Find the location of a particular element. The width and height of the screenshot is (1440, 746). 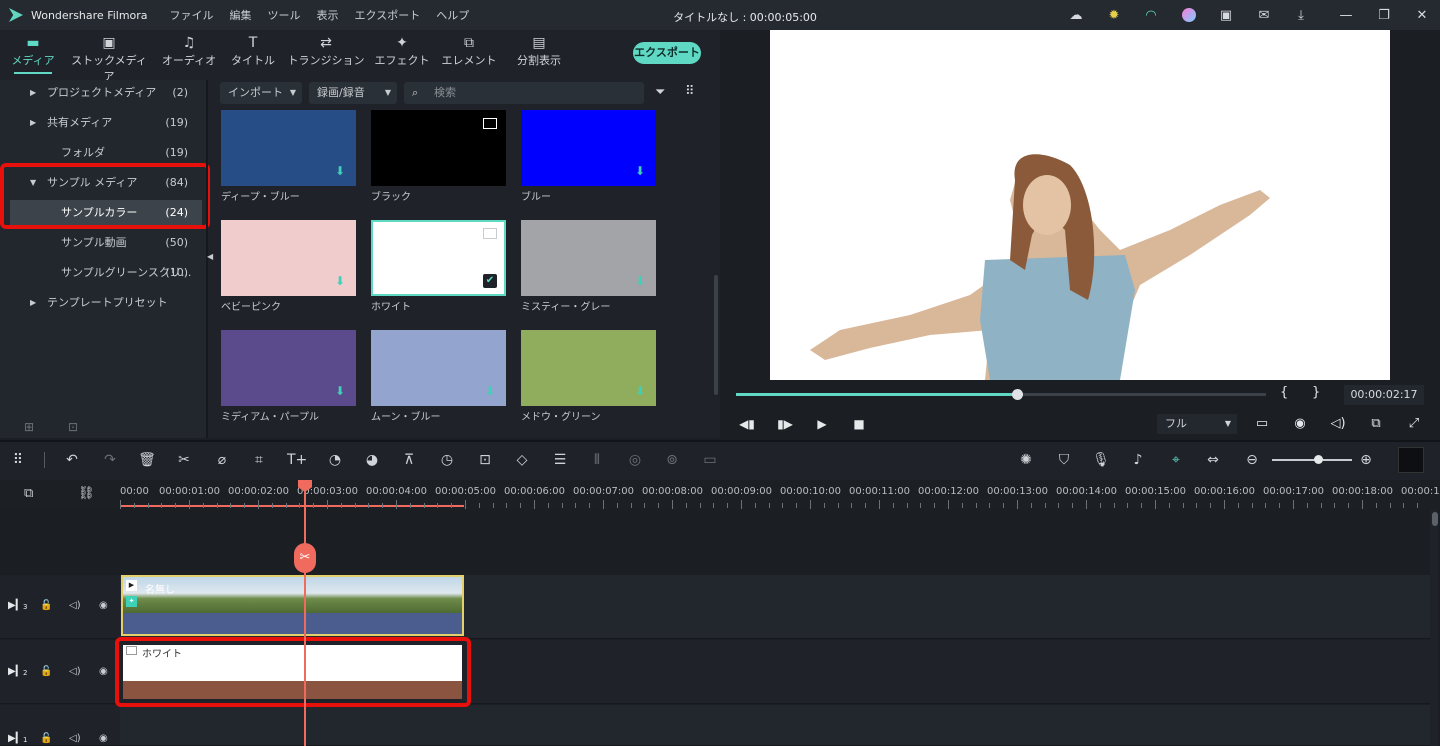

tab-media: ▬ メディア is located at coordinates (36, 51).